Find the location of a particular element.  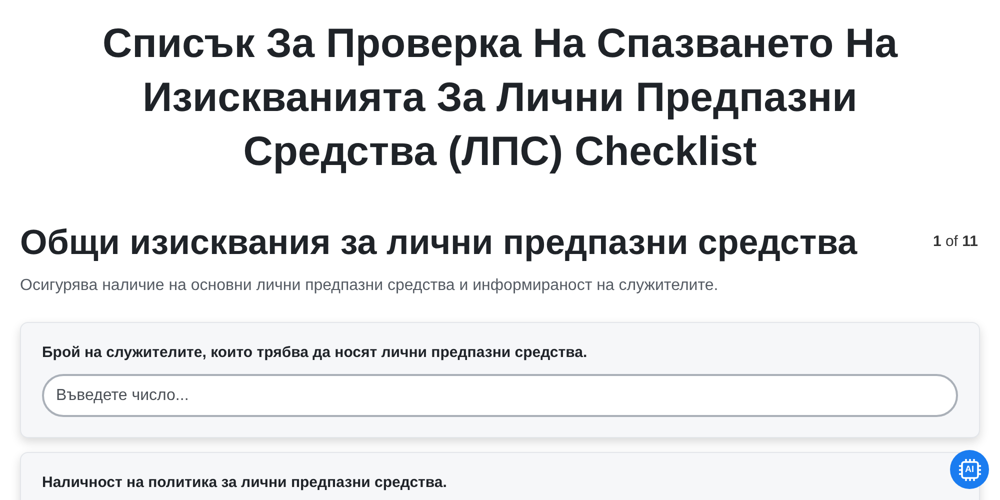

question-label: Брой на служителите, които трябва да носят лични предпазни средства. is located at coordinates (315, 353).